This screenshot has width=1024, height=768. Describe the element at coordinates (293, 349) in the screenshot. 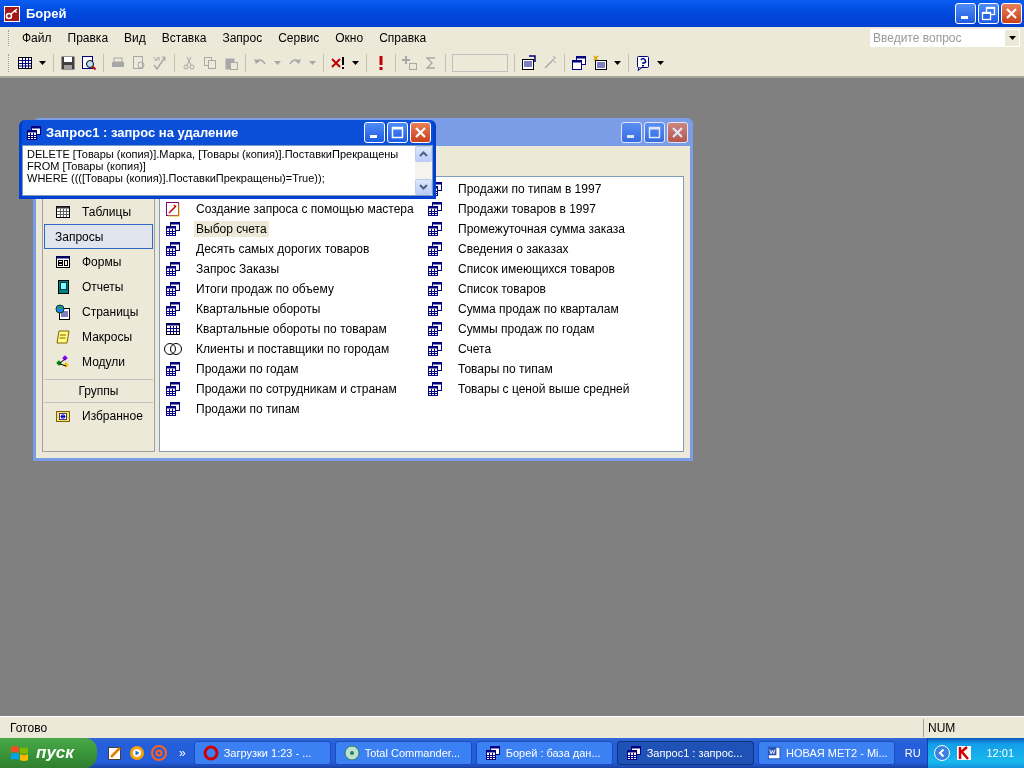

I see `query-item: Клиенты и поставщики по городам` at that location.